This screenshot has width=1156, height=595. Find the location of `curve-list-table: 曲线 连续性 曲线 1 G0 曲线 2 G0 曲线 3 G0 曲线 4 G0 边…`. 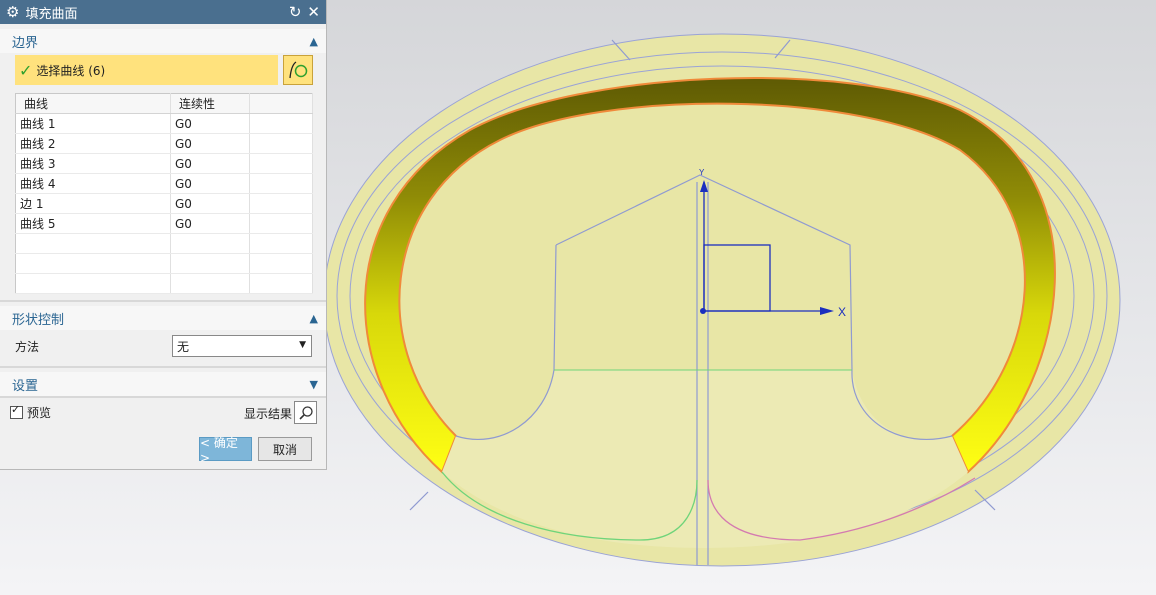

curve-list-table: 曲线 连续性 曲线 1 G0 曲线 2 G0 曲线 3 G0 曲线 4 G0 边… is located at coordinates (164, 193).